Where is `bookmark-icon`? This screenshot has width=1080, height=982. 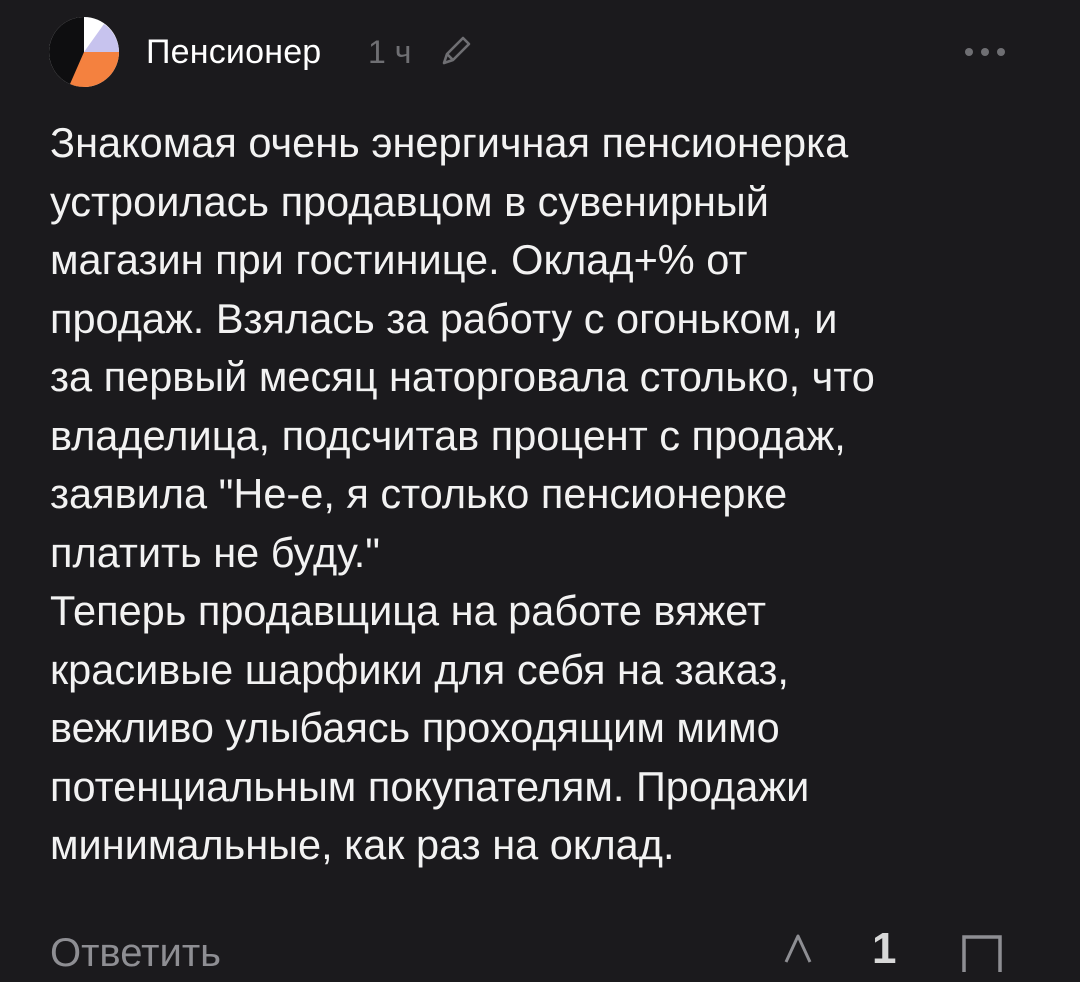
bookmark-icon is located at coordinates (982, 952).